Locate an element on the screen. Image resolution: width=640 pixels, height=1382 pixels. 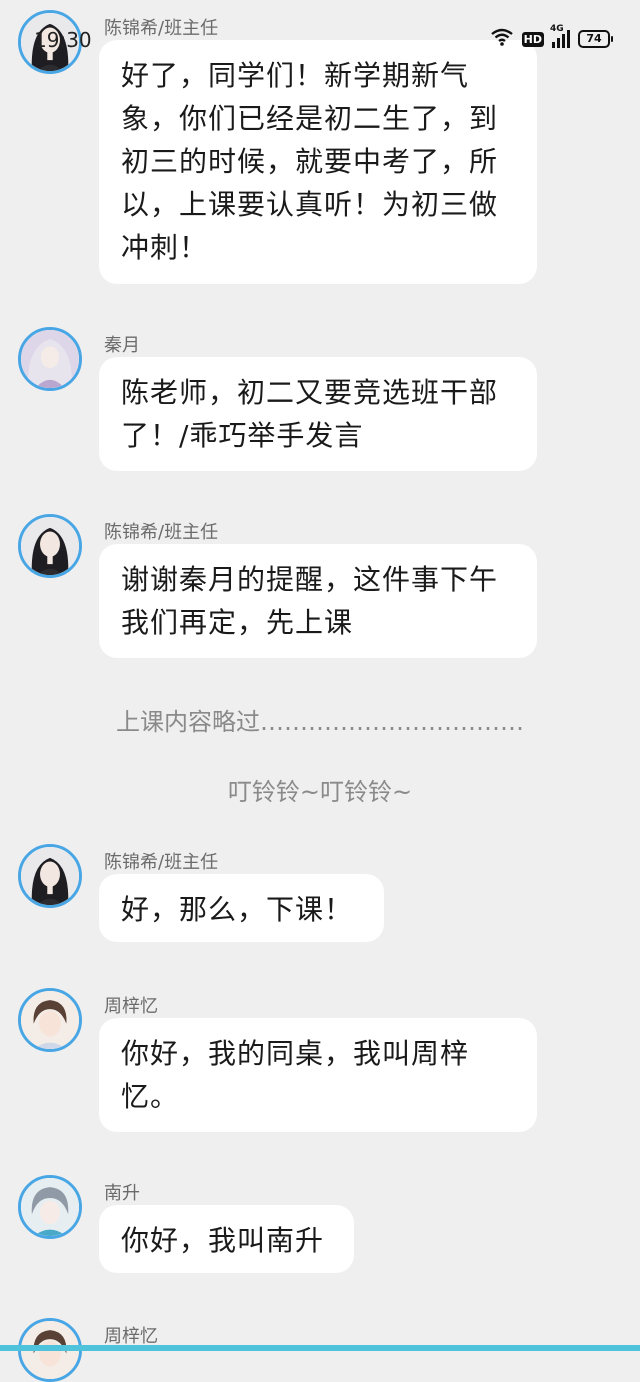
sender-name: 周梓忆 is located at coordinates (131, 1006).